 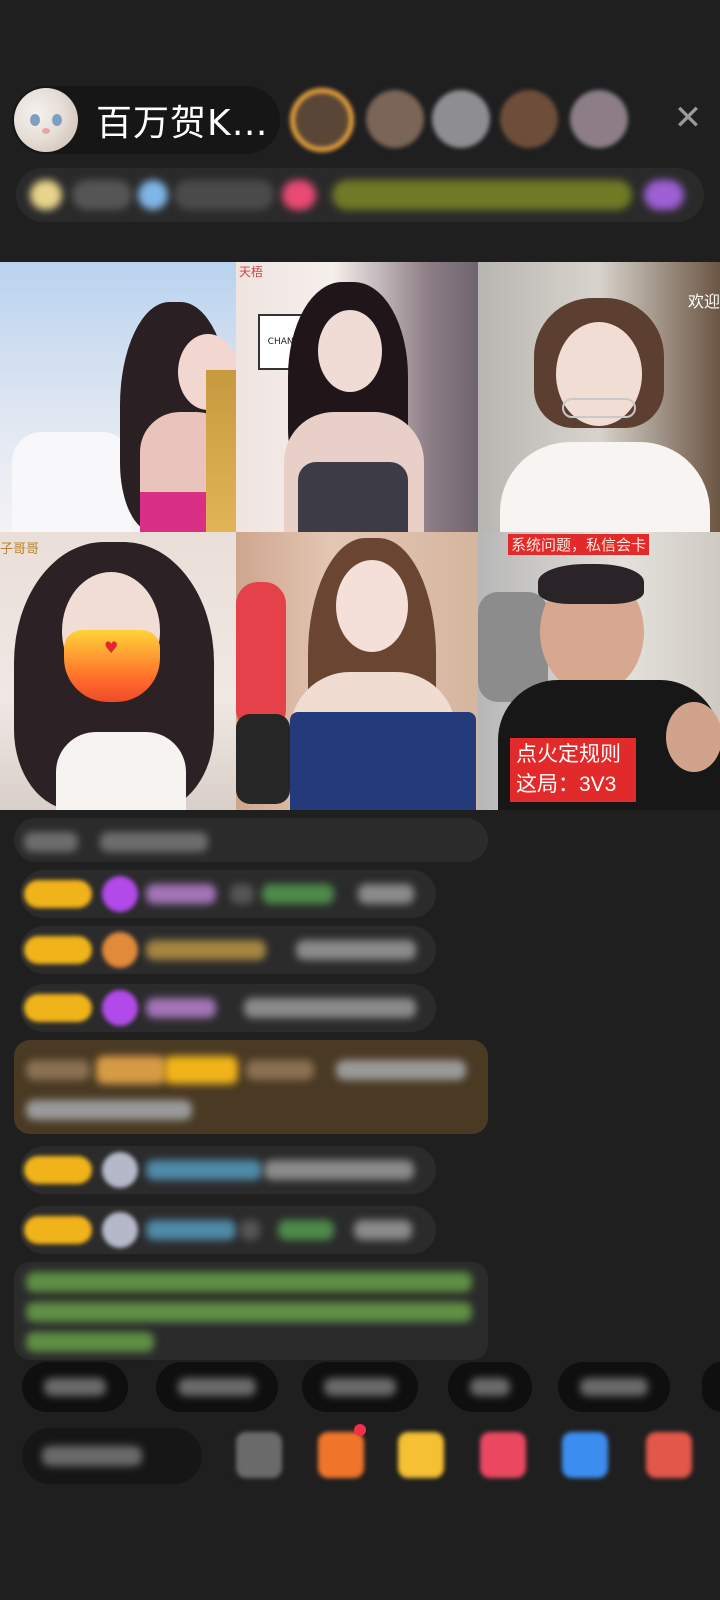 What do you see at coordinates (131, 1070) in the screenshot?
I see `tag-badge` at bounding box center [131, 1070].